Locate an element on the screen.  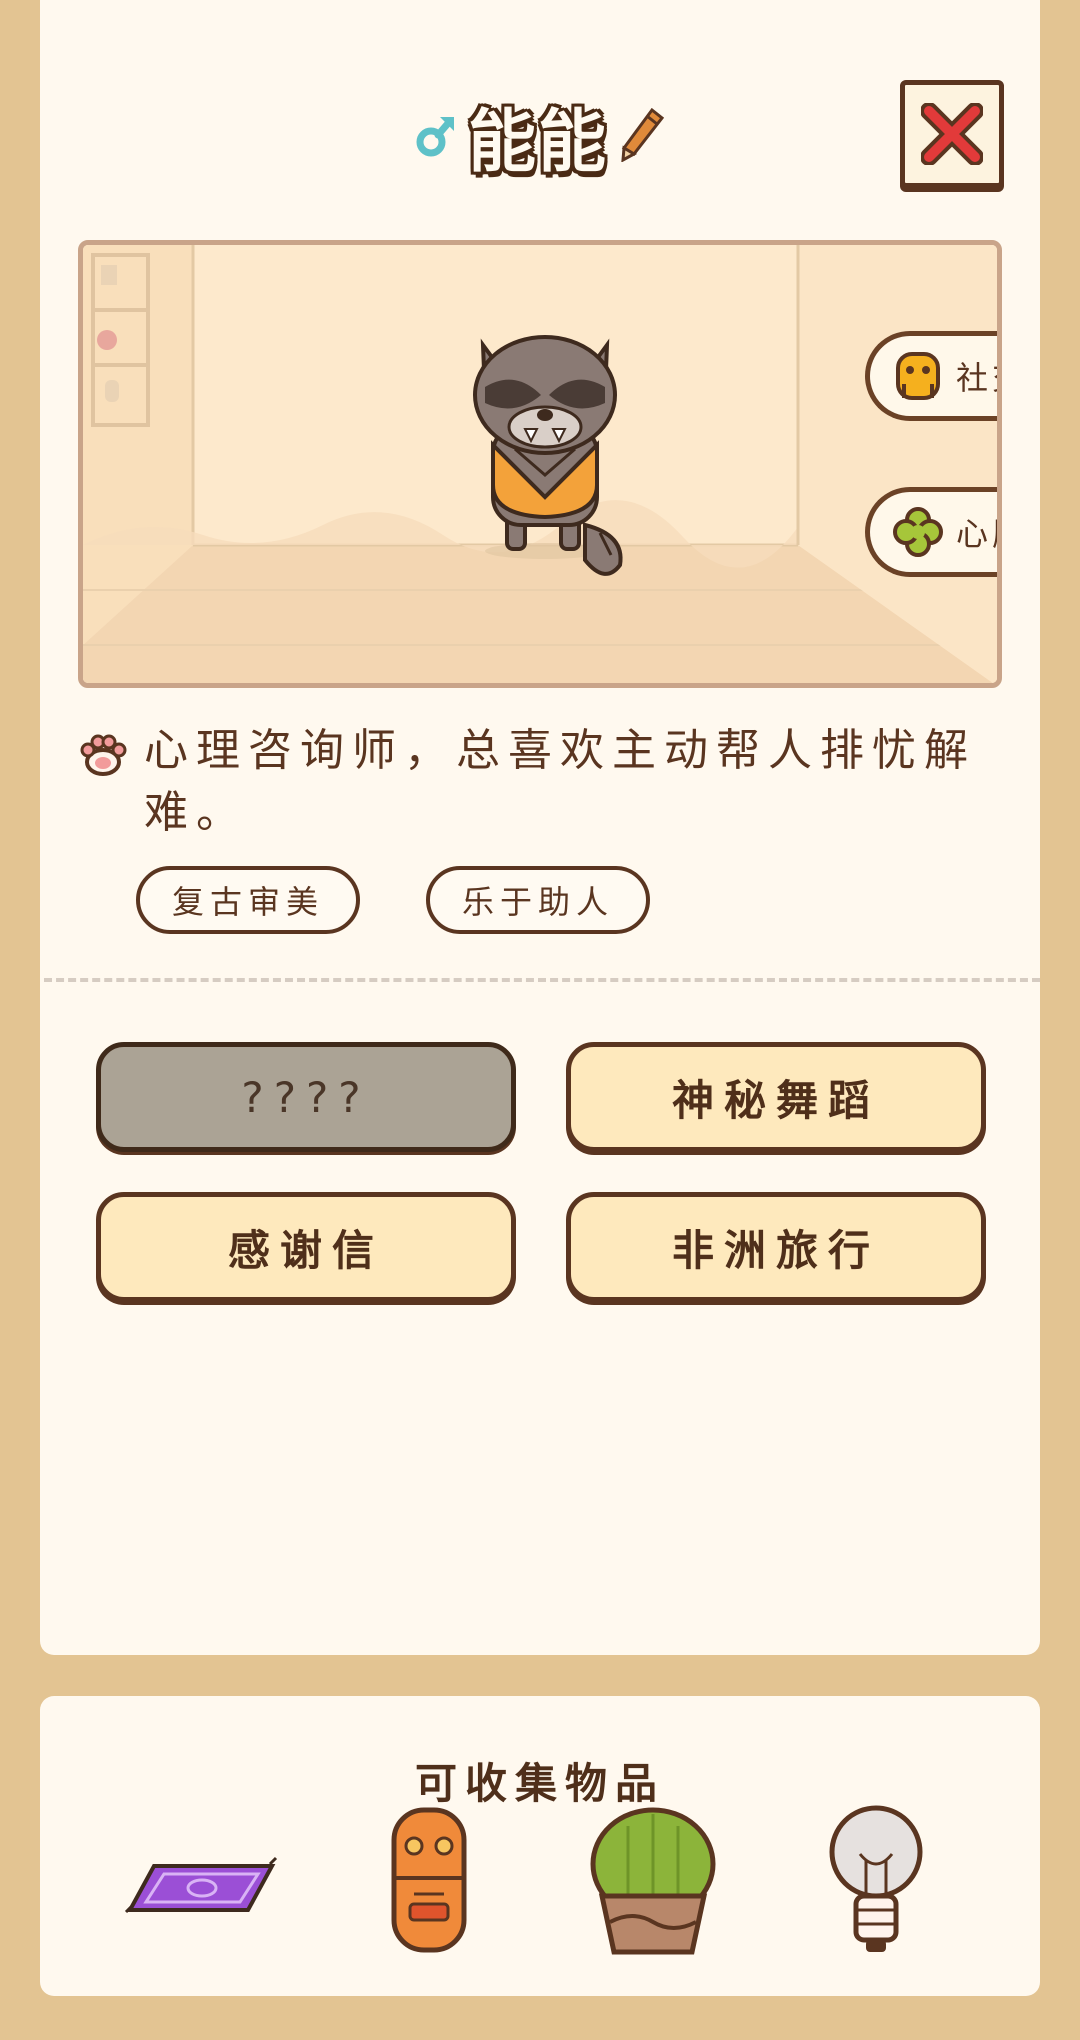
paw-icon is located at coordinates (103, 755).